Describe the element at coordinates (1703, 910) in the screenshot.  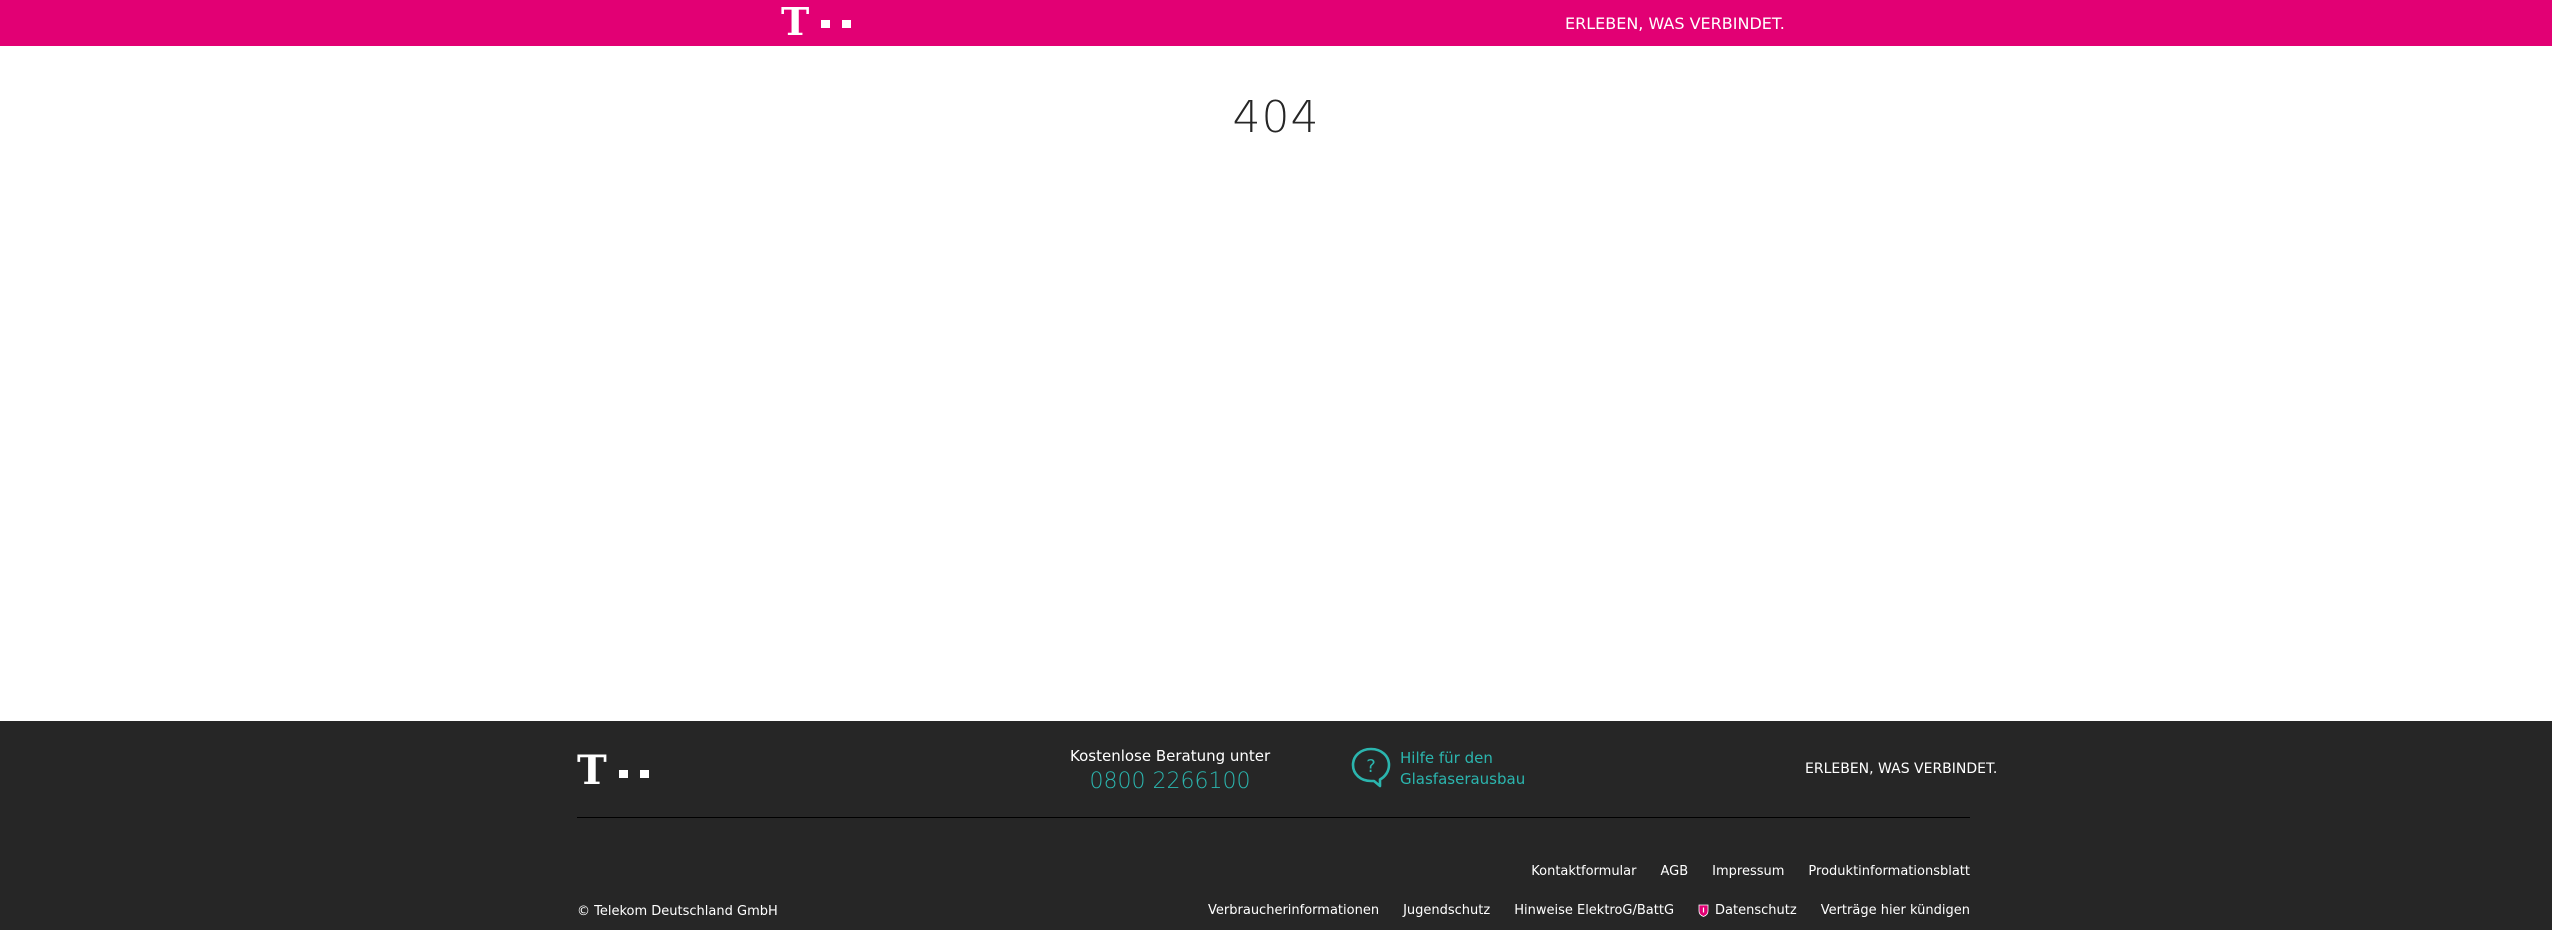
I see `privacy-shield-icon` at that location.